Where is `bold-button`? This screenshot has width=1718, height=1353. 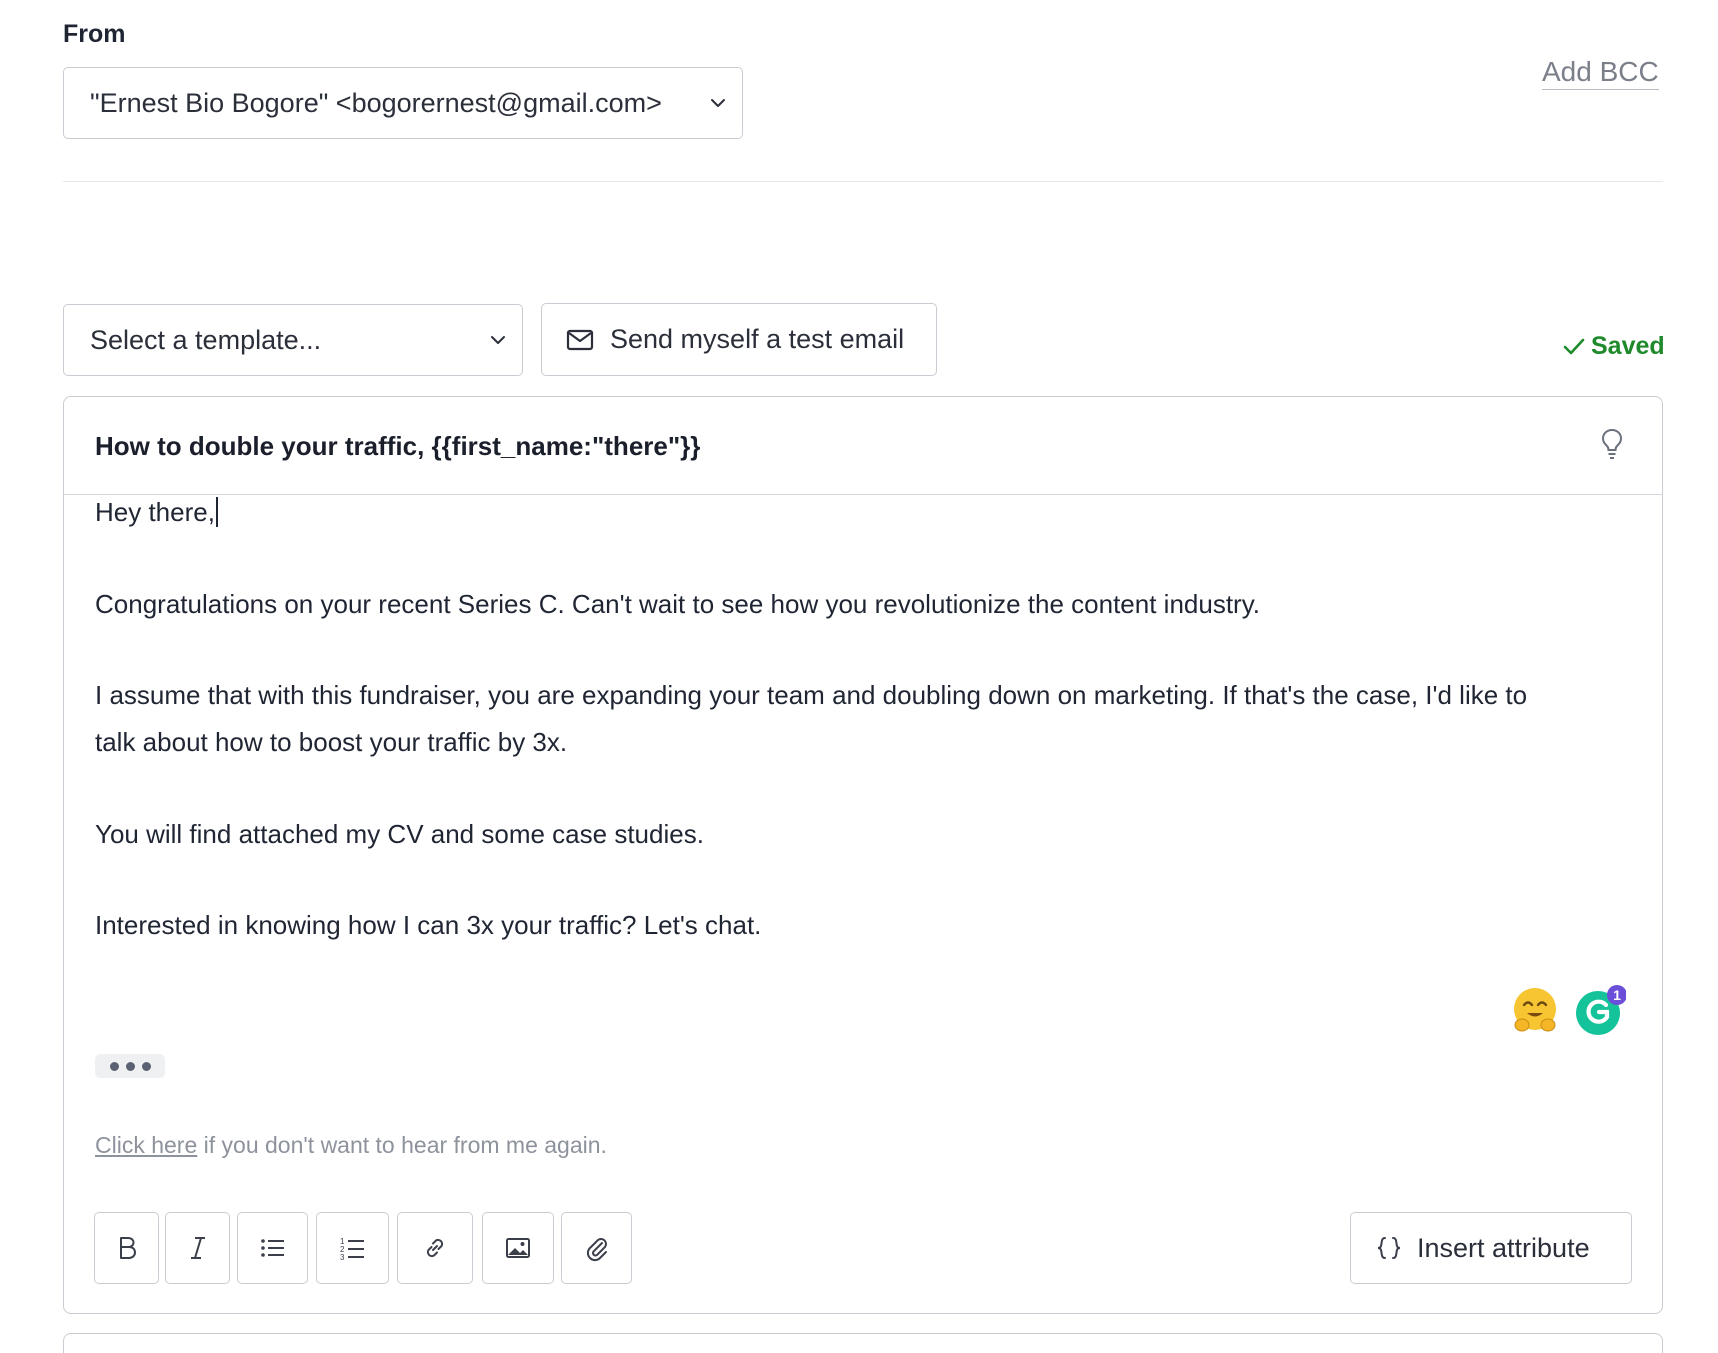
bold-button is located at coordinates (126, 1248).